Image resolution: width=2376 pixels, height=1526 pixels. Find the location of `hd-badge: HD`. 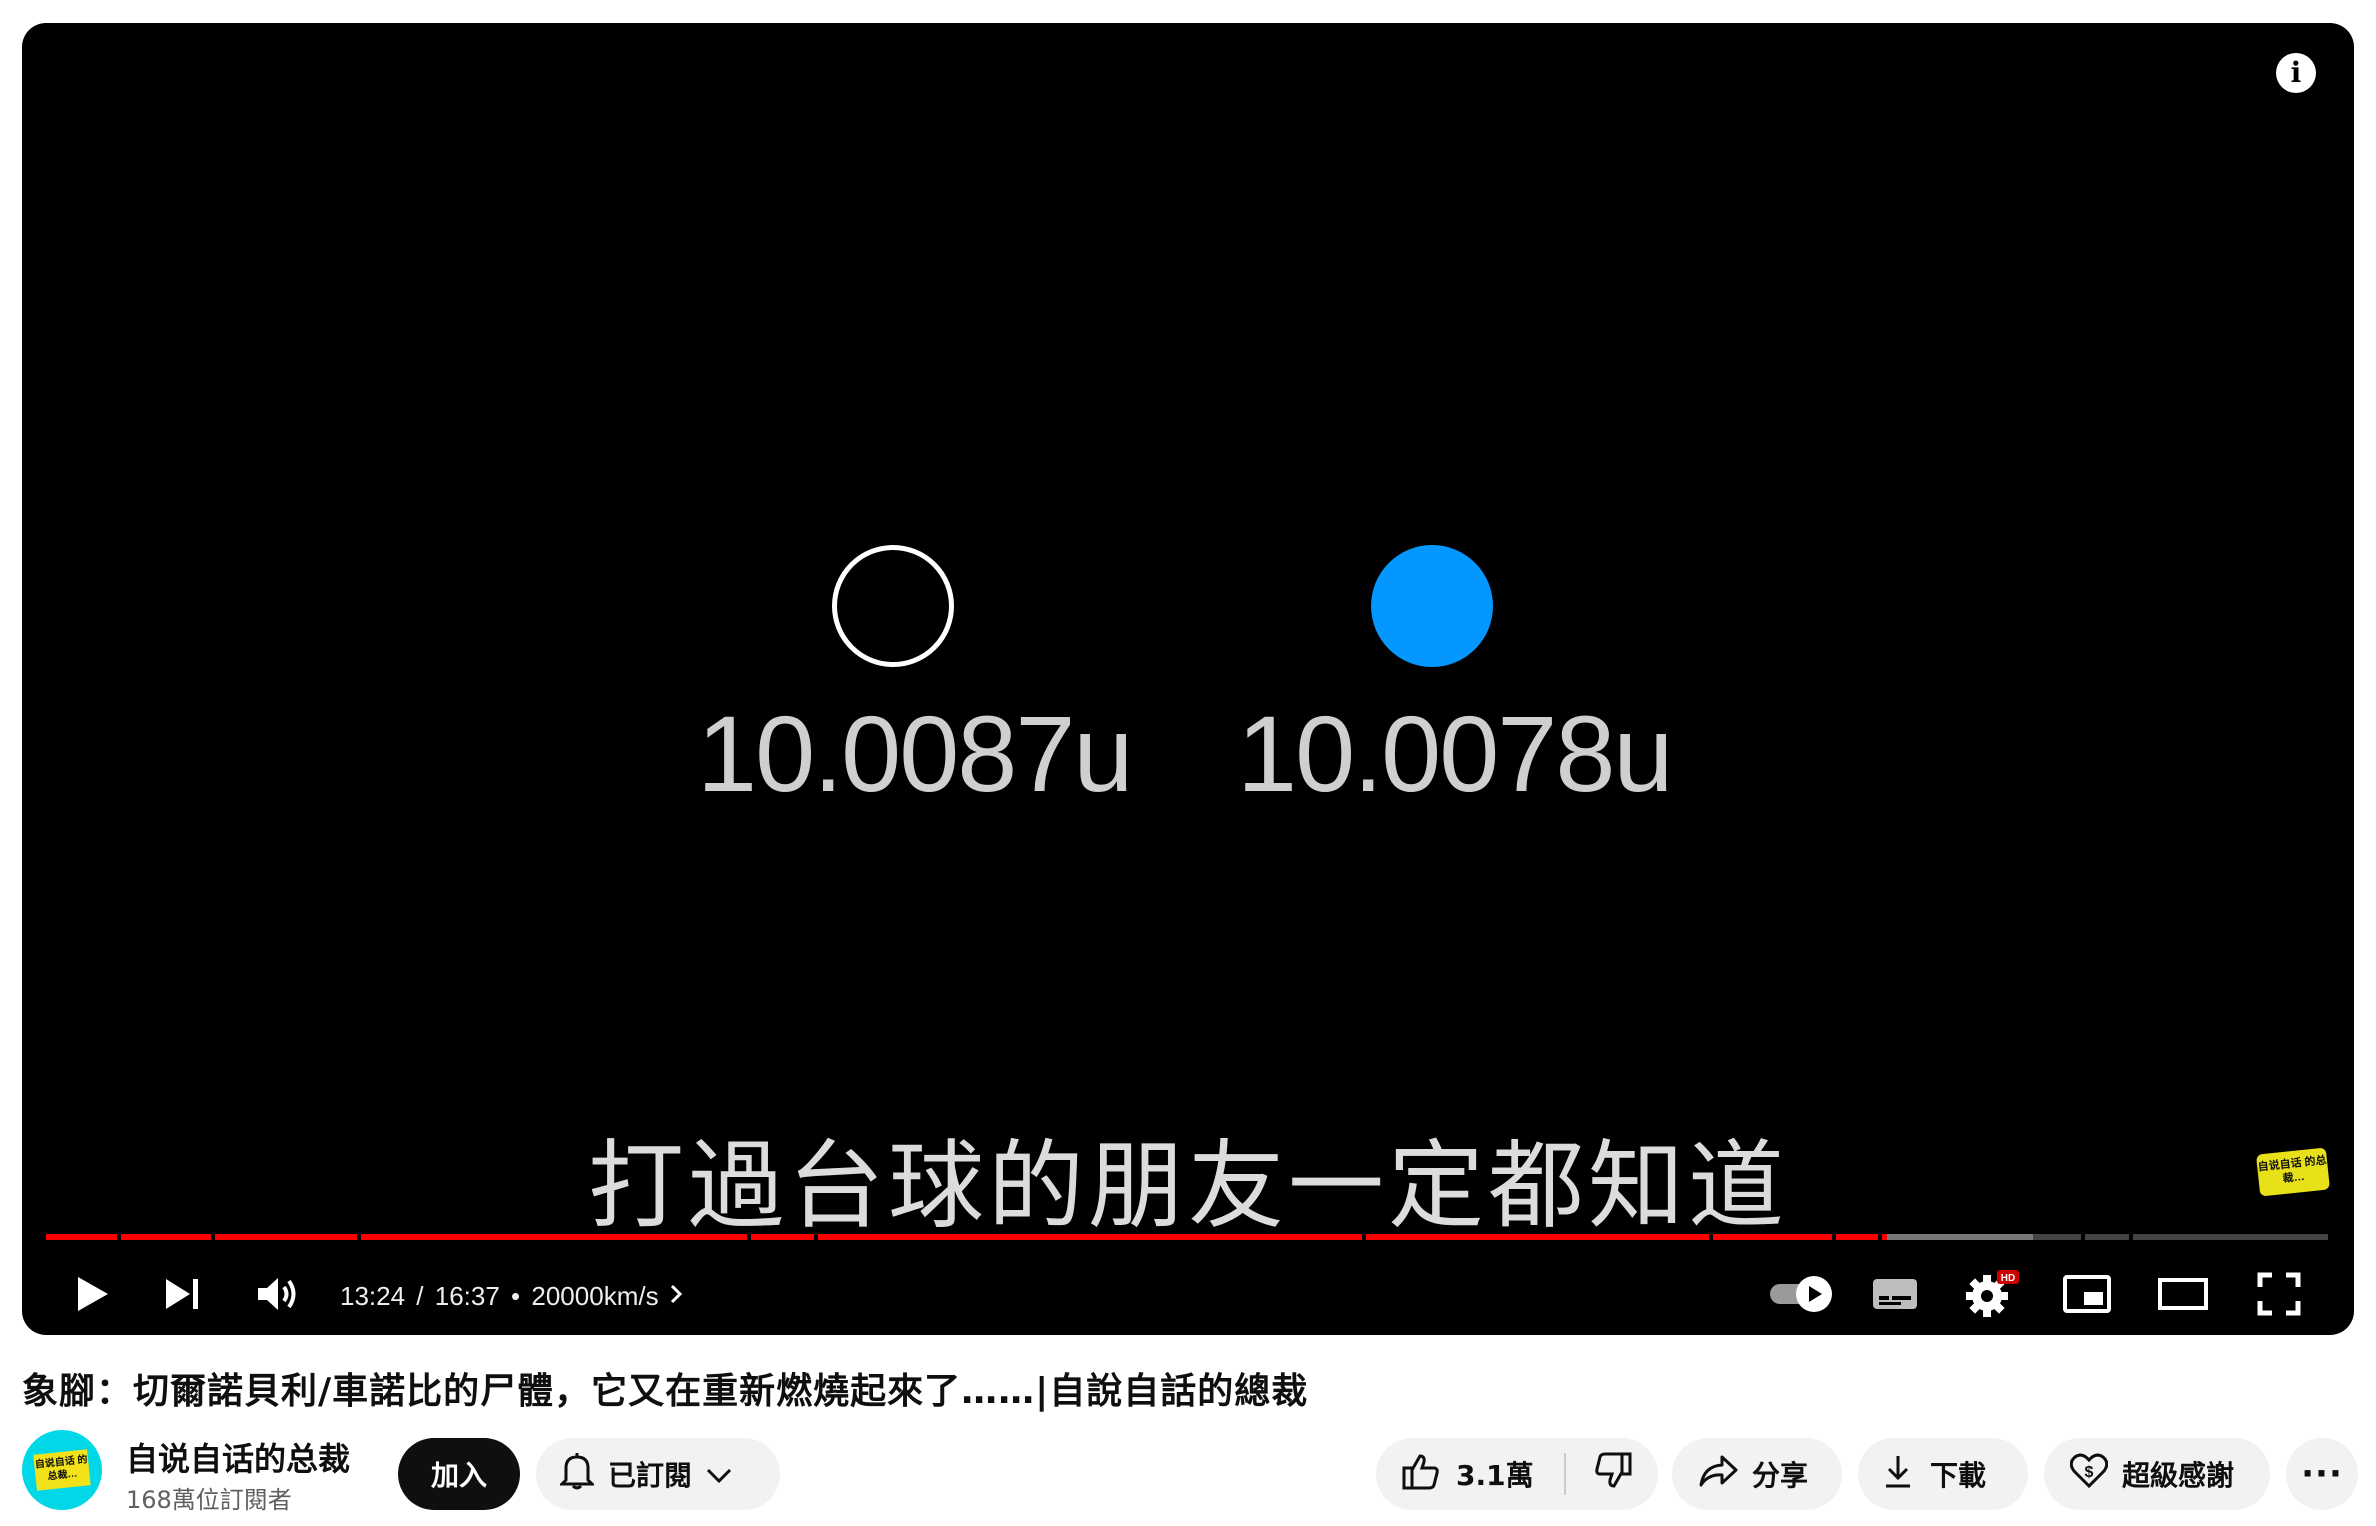

hd-badge: HD is located at coordinates (2008, 1278).